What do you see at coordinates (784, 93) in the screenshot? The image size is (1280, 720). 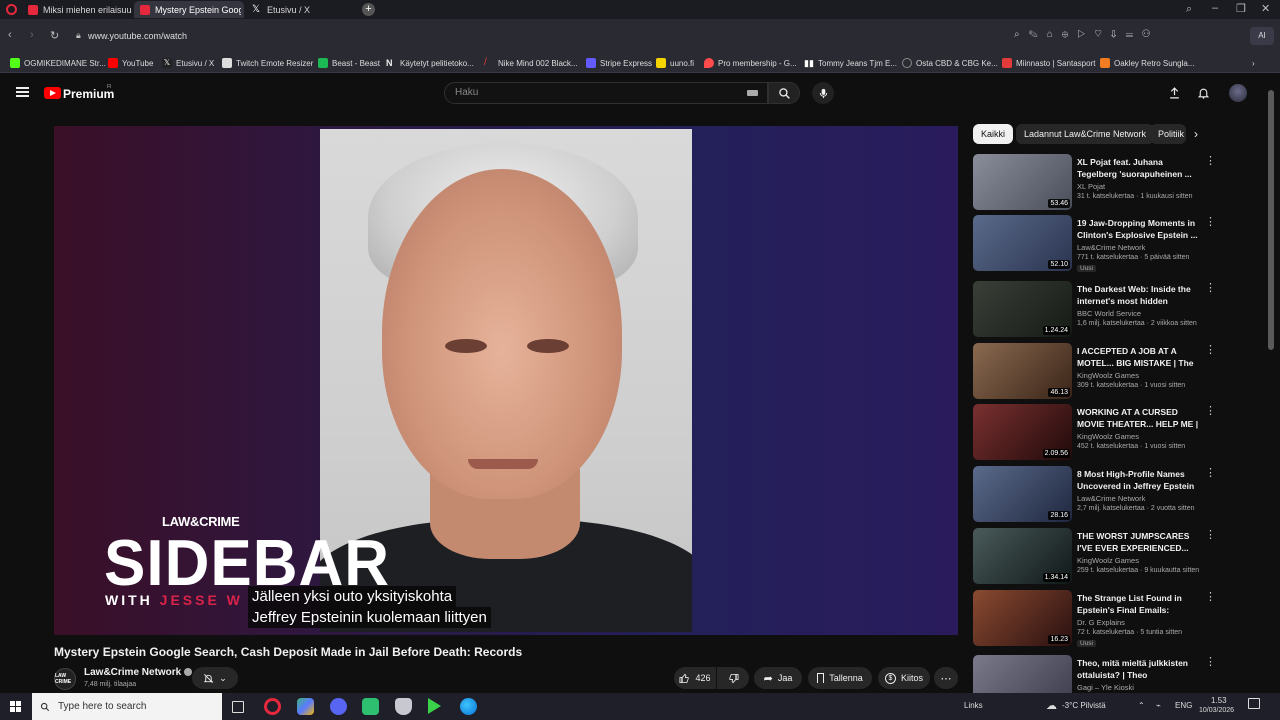 I see `search-button` at bounding box center [784, 93].